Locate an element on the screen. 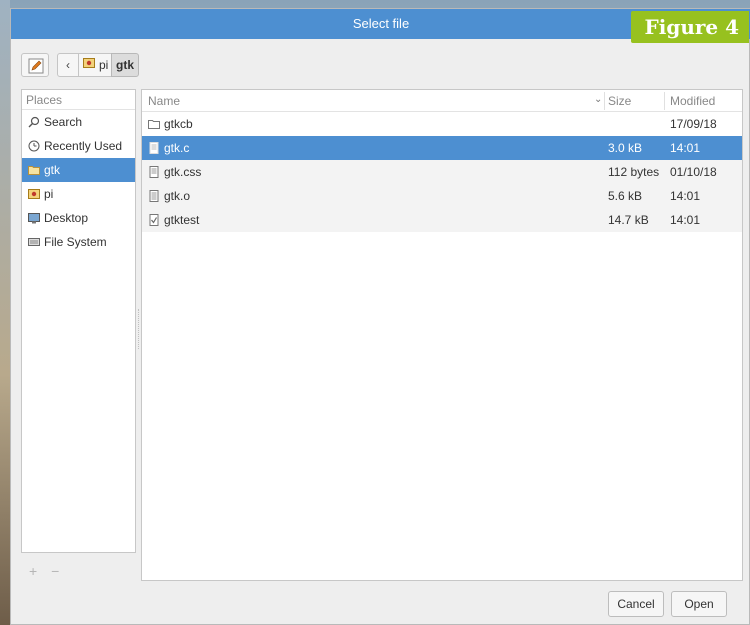 Image resolution: width=750 pixels, height=625 pixels. file-modified: 17/09/18 is located at coordinates (693, 124).